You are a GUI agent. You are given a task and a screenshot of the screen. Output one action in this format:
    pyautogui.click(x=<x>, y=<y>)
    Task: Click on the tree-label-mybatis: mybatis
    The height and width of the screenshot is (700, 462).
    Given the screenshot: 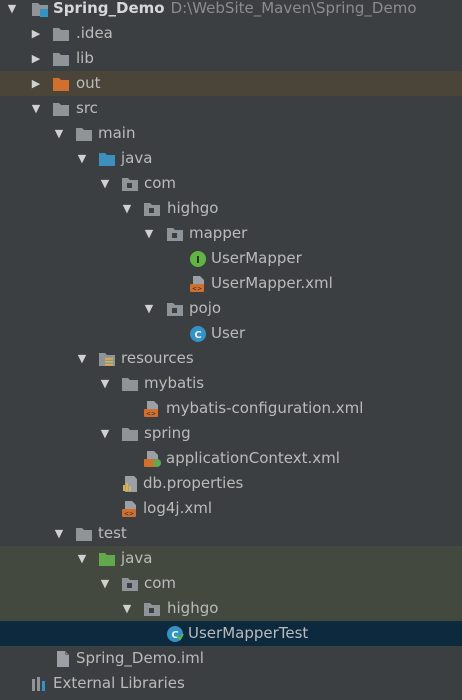 What is the action you would take?
    pyautogui.click(x=174, y=383)
    